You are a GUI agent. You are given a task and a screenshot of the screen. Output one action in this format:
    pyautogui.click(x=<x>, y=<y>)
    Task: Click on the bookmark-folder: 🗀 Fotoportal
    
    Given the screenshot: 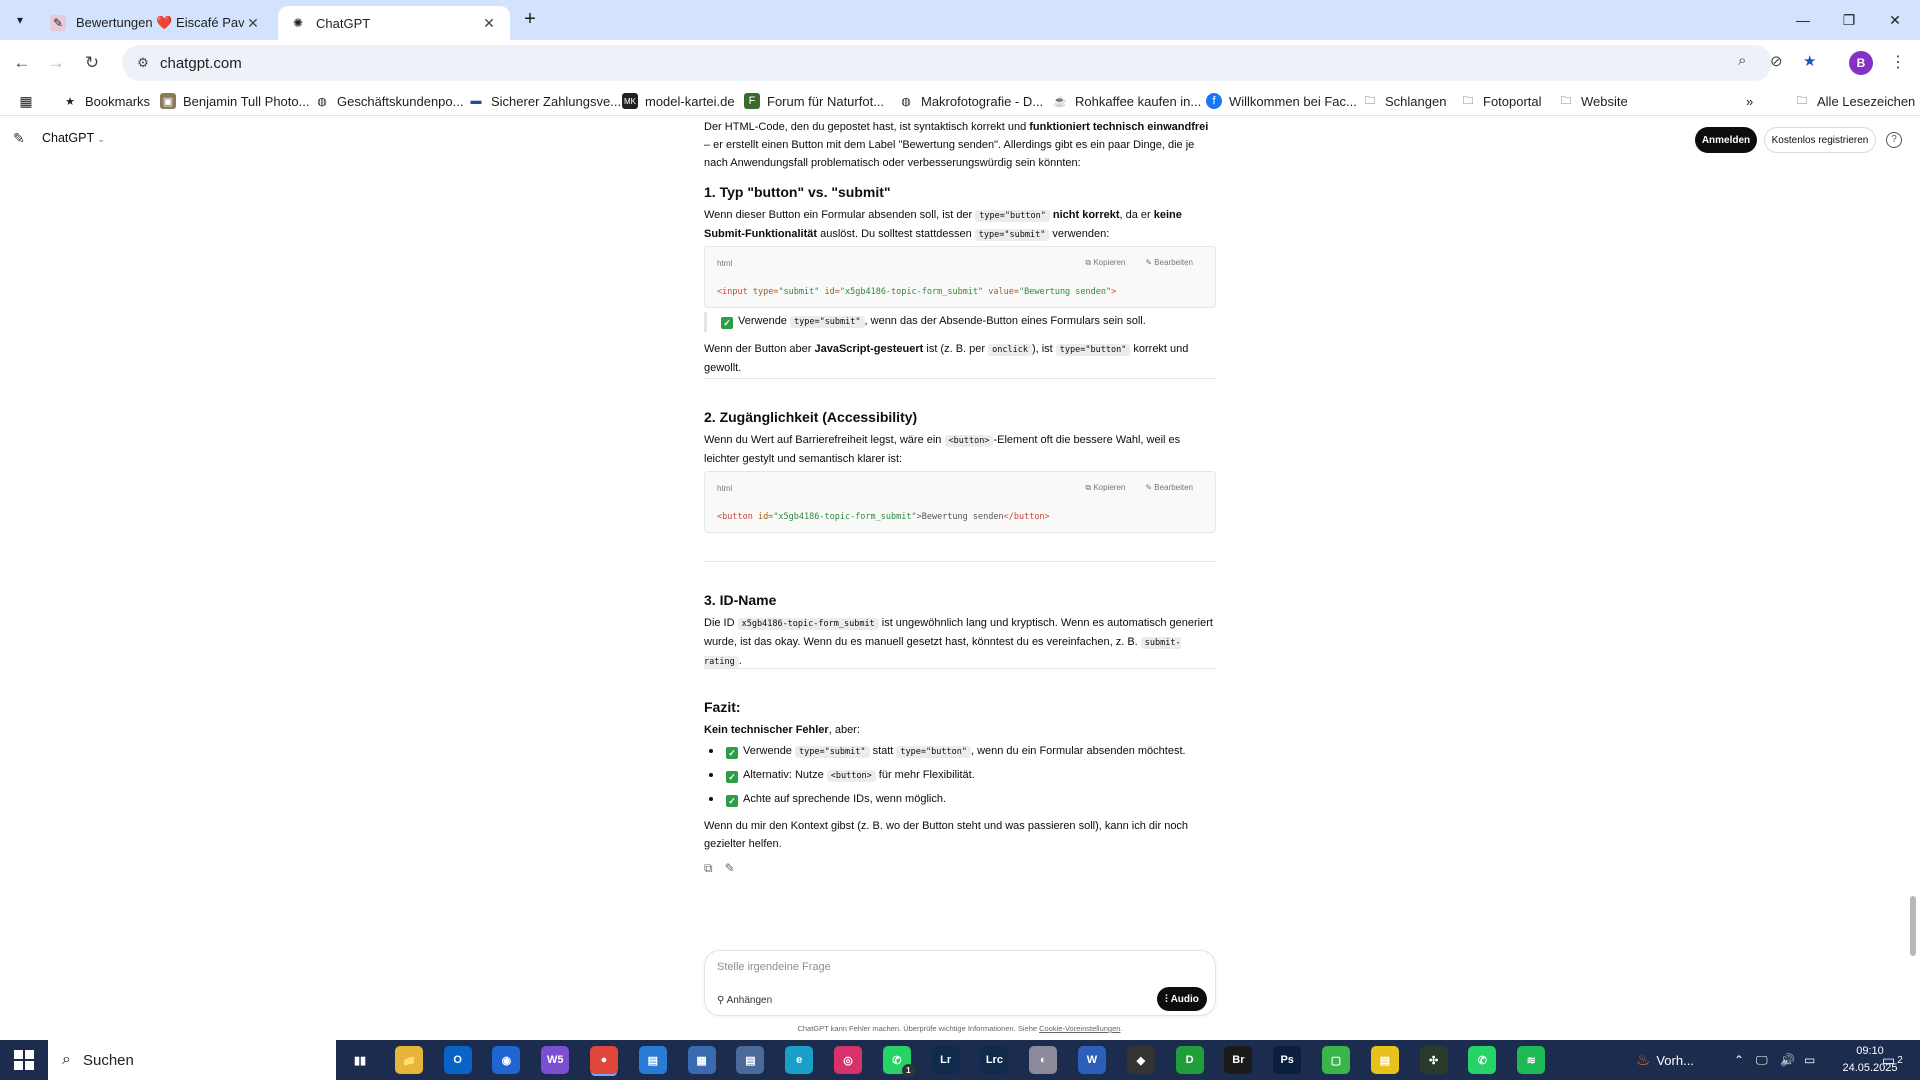 What is the action you would take?
    pyautogui.click(x=1501, y=101)
    